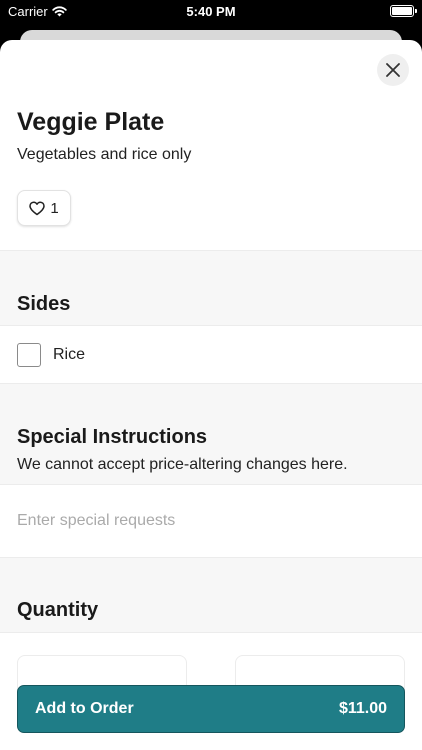  I want to click on special-requests-input, so click(211, 521).